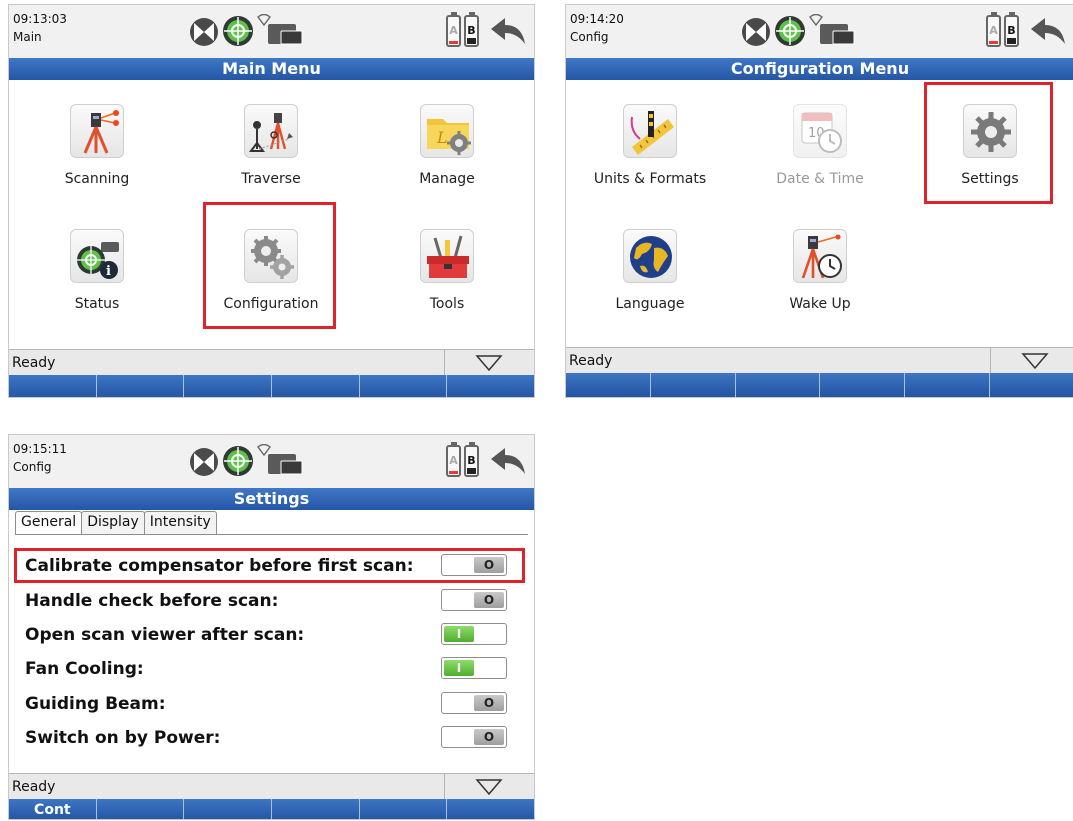 The width and height of the screenshot is (1073, 821). What do you see at coordinates (266, 738) in the screenshot?
I see `setting-row-switch-on-by-power: Switch on by Power: O` at bounding box center [266, 738].